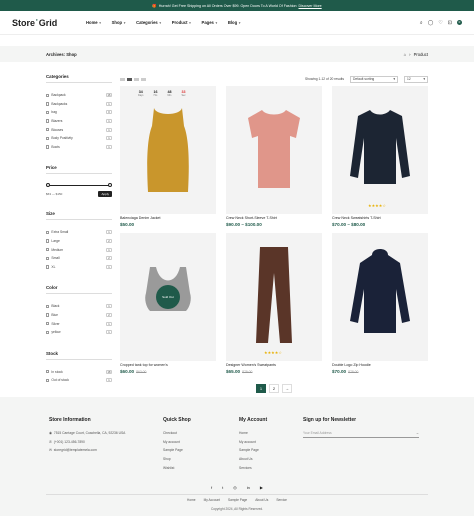  What do you see at coordinates (79, 129) in the screenshot?
I see `category-row: Blouses 1` at bounding box center [79, 129].